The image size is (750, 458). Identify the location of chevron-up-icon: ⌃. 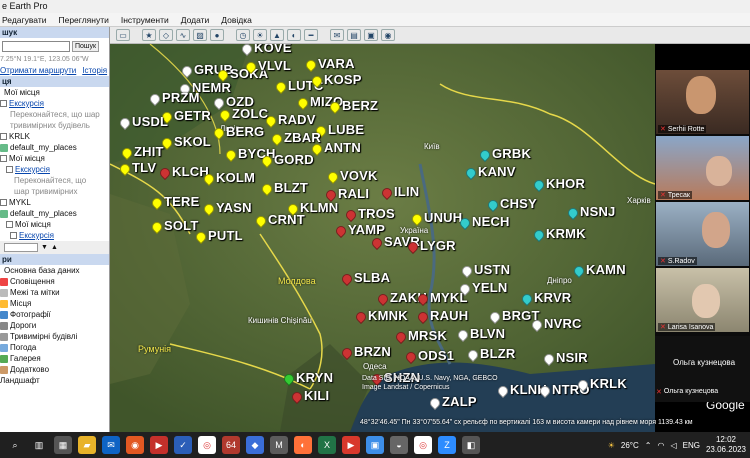
(648, 445).